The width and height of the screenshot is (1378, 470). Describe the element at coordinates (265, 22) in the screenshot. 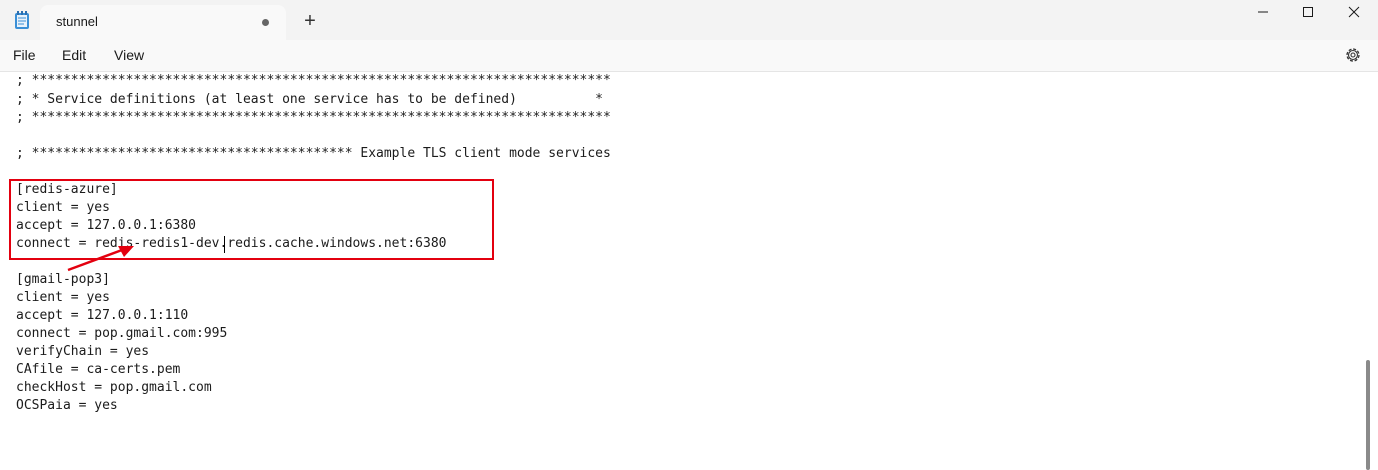

I see `unsaved-indicator` at that location.